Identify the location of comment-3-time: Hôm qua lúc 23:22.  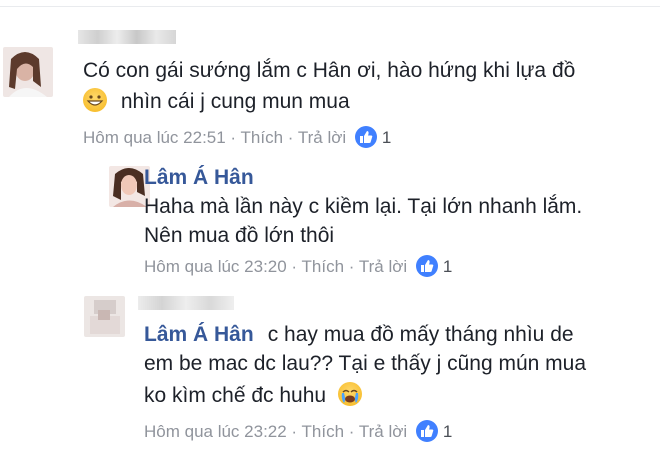
(215, 431).